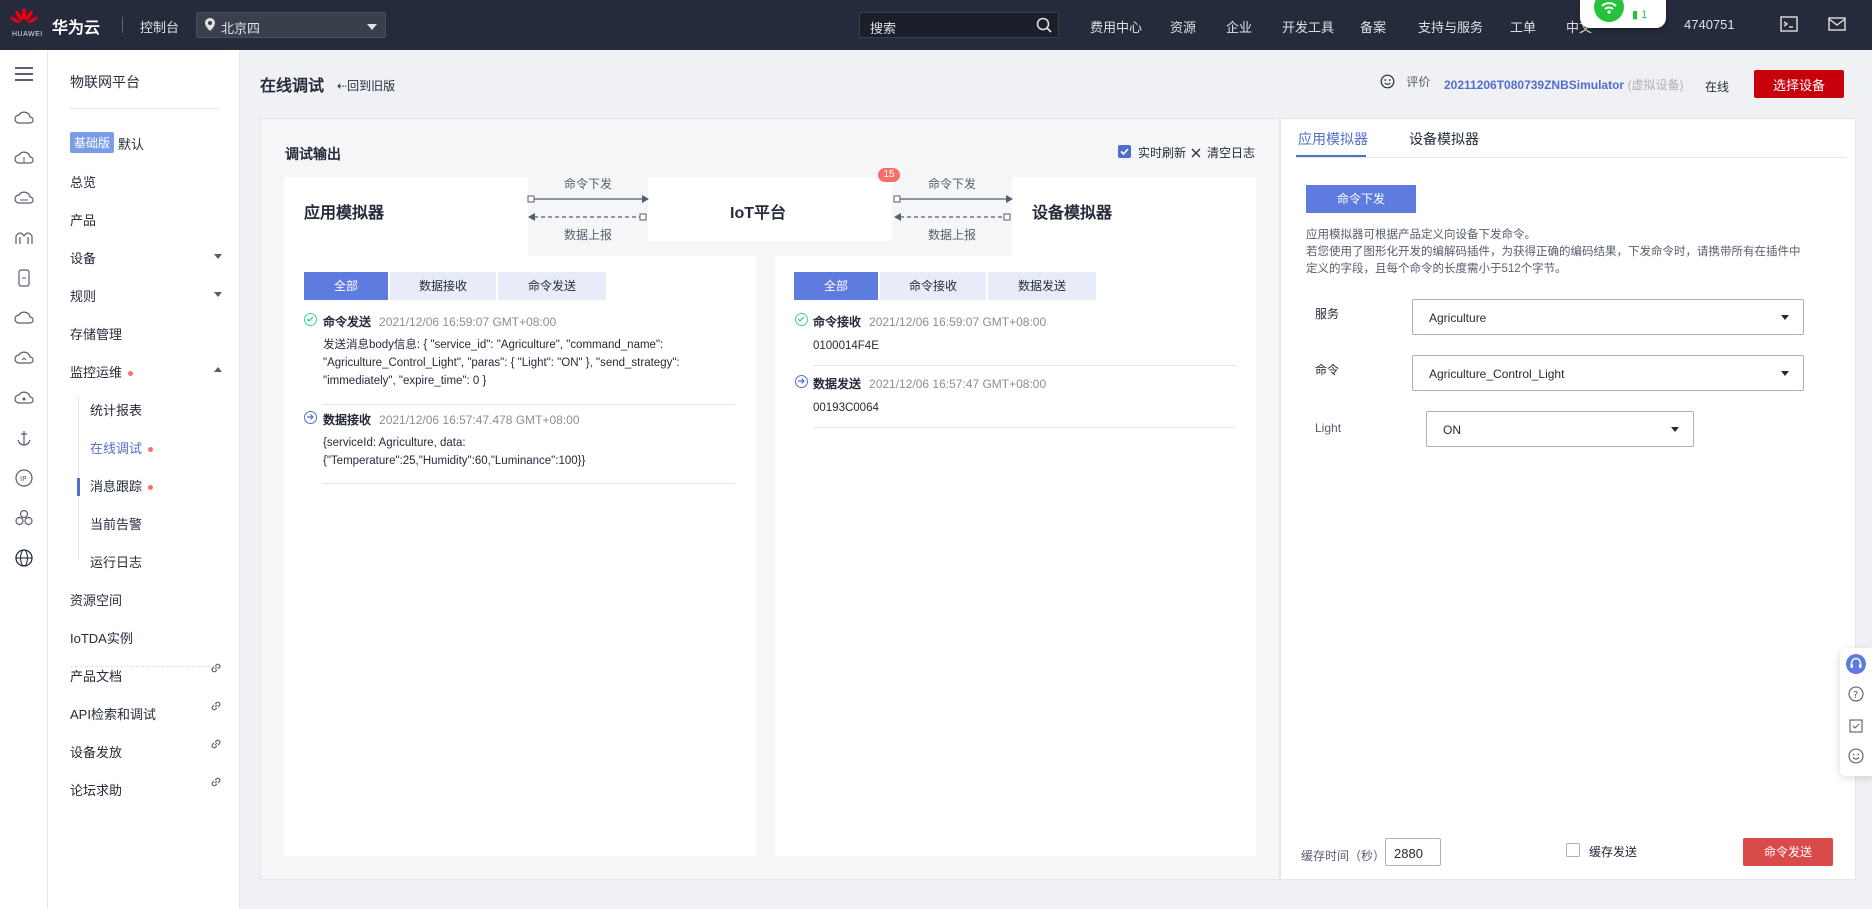 The image size is (1872, 909). What do you see at coordinates (366, 85) in the screenshot?
I see `back-to-old-link: ⇠回到旧版` at bounding box center [366, 85].